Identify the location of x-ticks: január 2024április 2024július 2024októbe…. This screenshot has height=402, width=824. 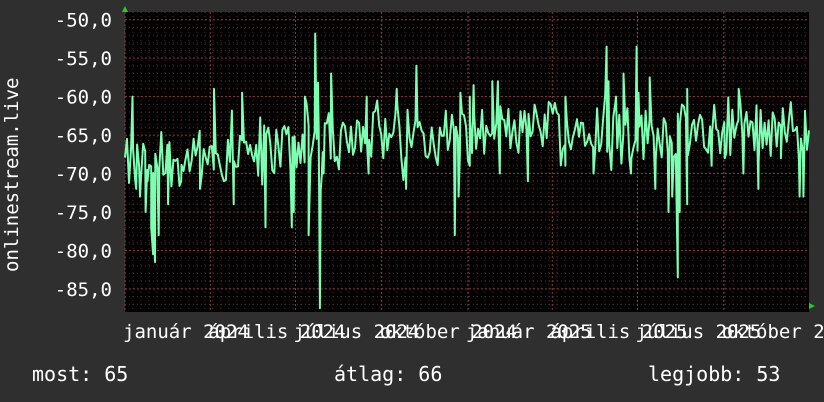
(473, 332).